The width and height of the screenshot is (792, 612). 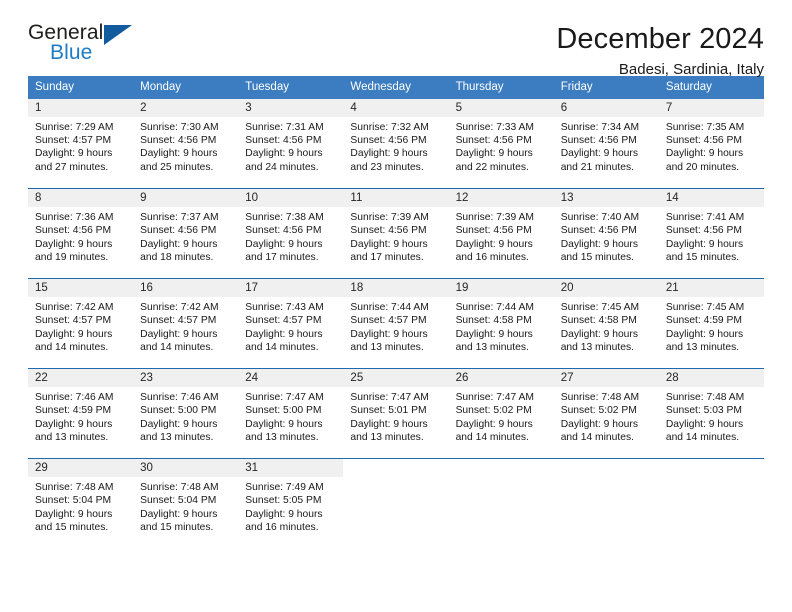 What do you see at coordinates (177, 348) in the screenshot?
I see `daylight-duration-line2: and 14 minutes.` at bounding box center [177, 348].